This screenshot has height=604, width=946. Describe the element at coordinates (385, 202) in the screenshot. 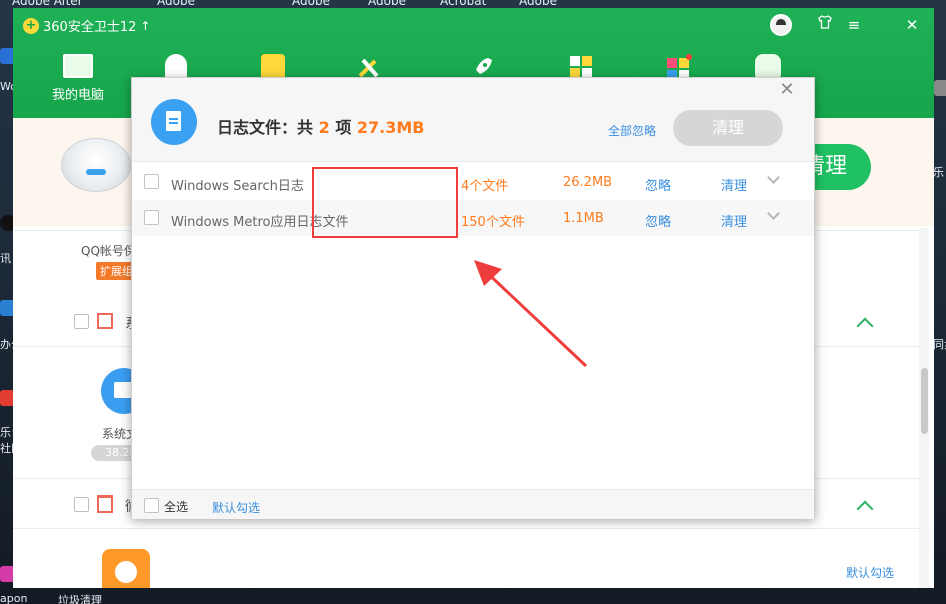

I see `annotation-highlight-box` at that location.